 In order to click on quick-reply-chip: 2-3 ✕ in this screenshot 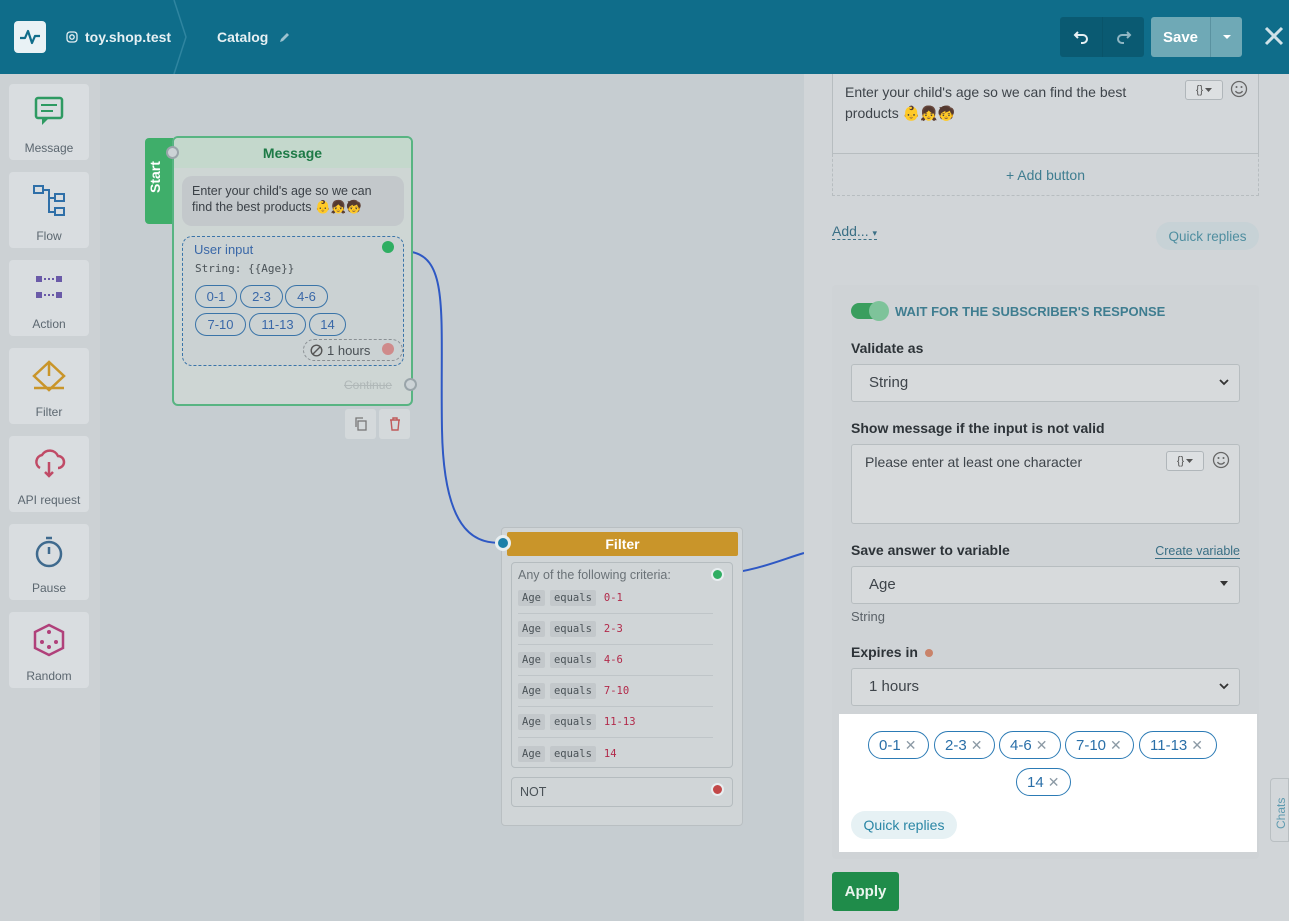, I will do `click(964, 745)`.